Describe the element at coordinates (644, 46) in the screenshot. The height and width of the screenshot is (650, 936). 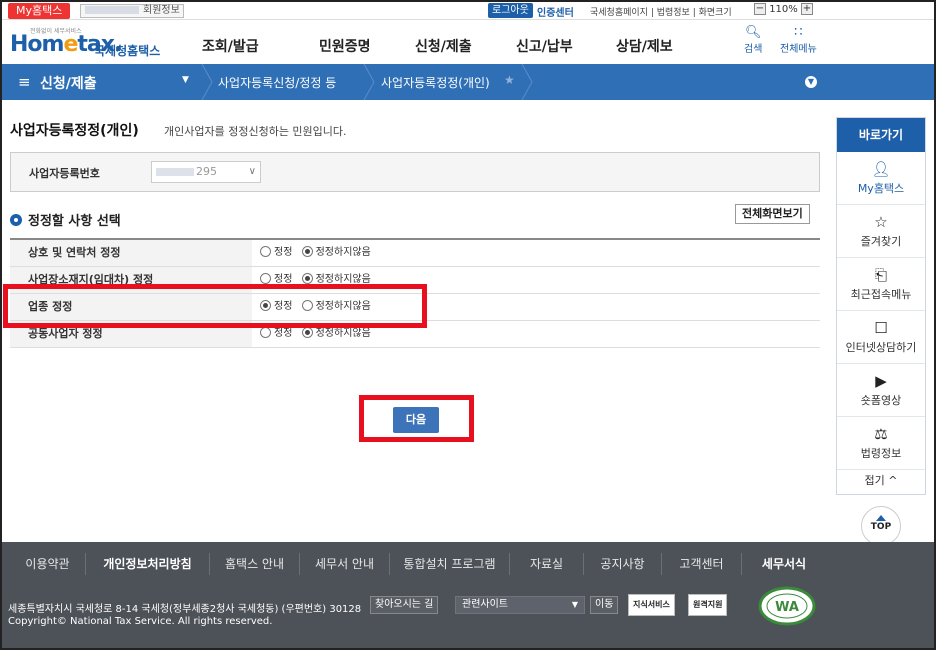
I see `gnb-item-consult: 상담/제보` at that location.